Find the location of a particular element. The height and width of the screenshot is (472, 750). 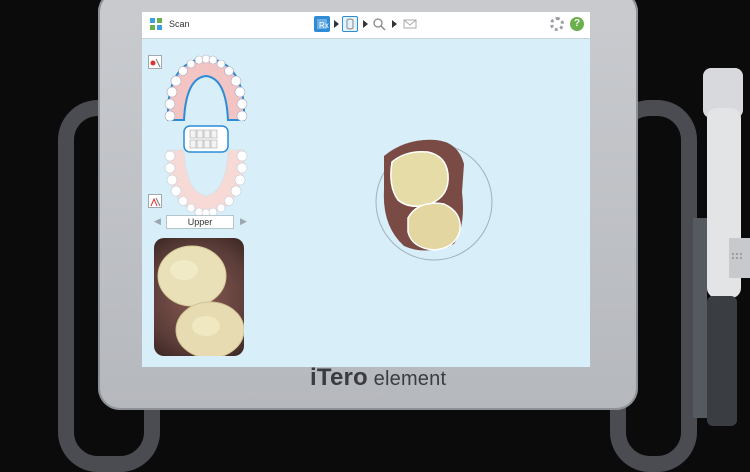

step-scan-button is located at coordinates (350, 24).